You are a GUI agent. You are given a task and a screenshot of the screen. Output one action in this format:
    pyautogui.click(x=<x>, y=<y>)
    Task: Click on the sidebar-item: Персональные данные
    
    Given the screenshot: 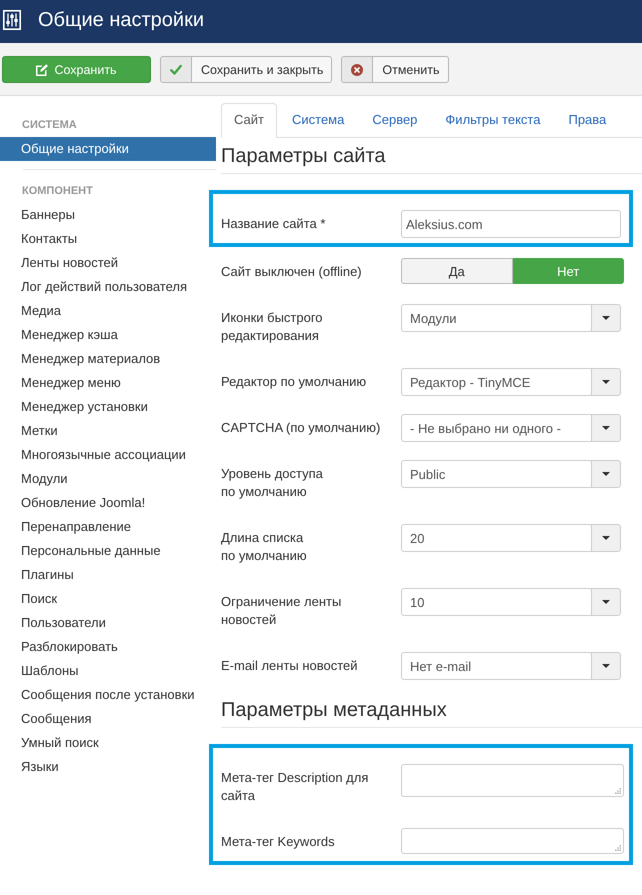 What is the action you would take?
    pyautogui.click(x=108, y=551)
    